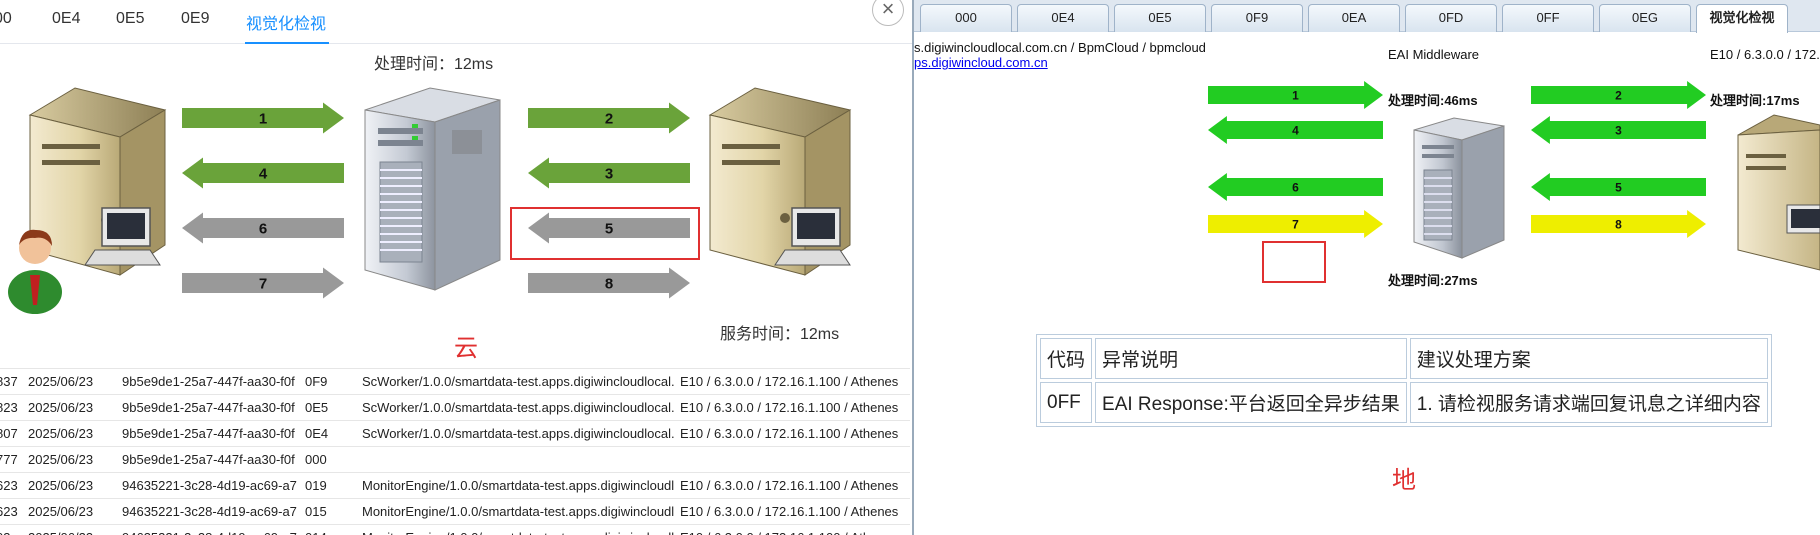  I want to click on log-cell-code: 0E4, so click(317, 433).